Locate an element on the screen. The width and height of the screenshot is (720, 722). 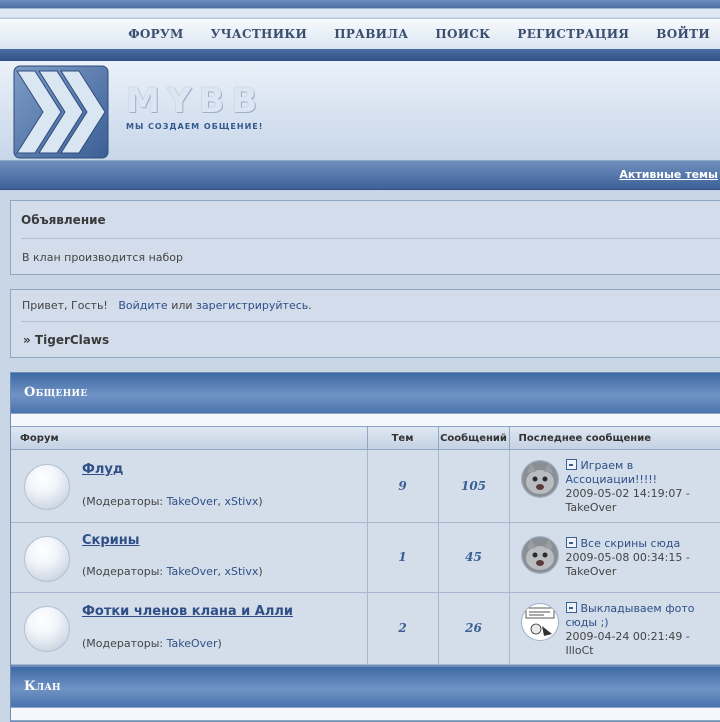
category-clan: Клан is located at coordinates (365, 694).